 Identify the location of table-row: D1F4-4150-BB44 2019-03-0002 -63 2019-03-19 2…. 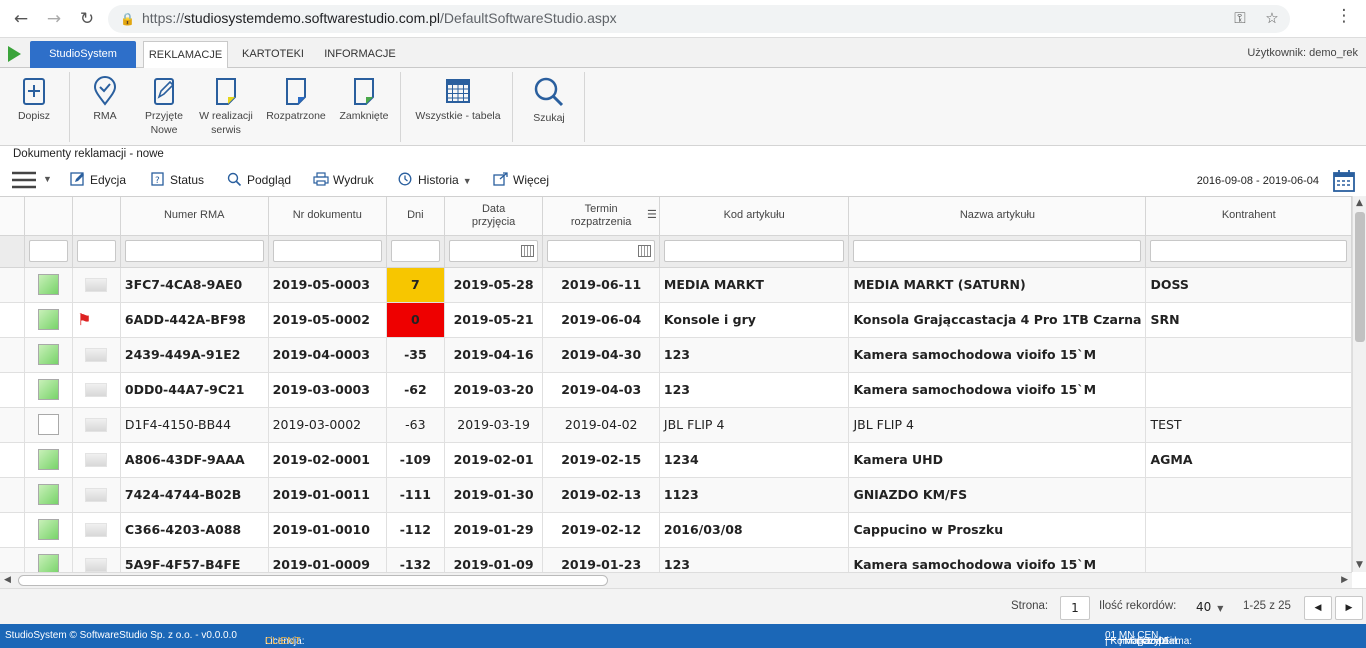
(676, 425).